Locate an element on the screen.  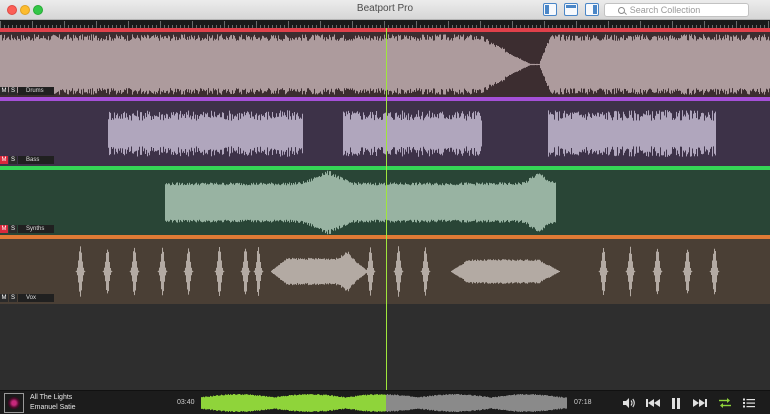
track-controls: M S Bass is located at coordinates (27, 160).